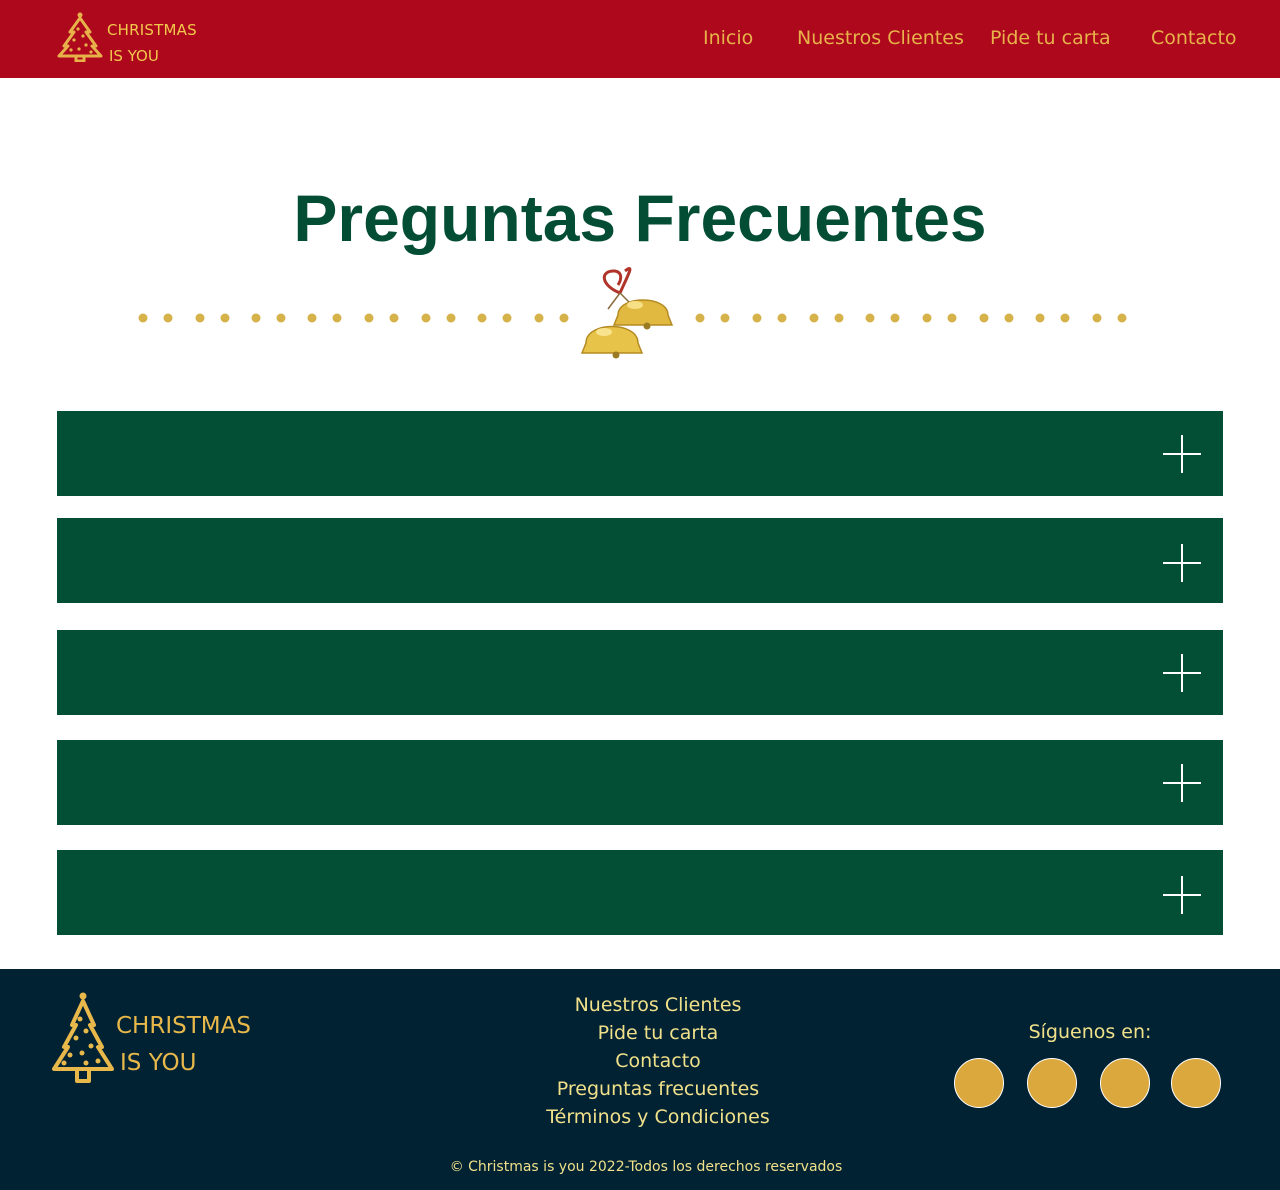 Image resolution: width=1280 pixels, height=1190 pixels. I want to click on footer-brand-logo: CHRISTMAS IS YOU, so click(160, 1041).